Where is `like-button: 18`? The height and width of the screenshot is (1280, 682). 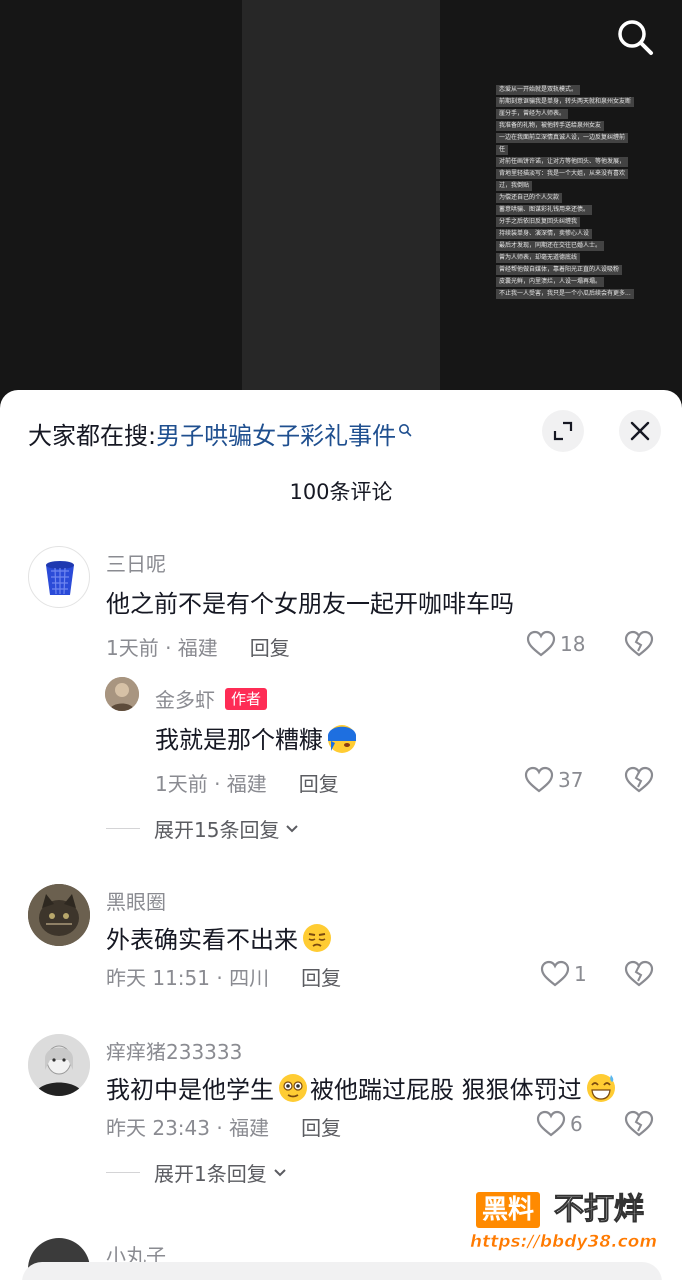
like-button: 18 is located at coordinates (555, 644).